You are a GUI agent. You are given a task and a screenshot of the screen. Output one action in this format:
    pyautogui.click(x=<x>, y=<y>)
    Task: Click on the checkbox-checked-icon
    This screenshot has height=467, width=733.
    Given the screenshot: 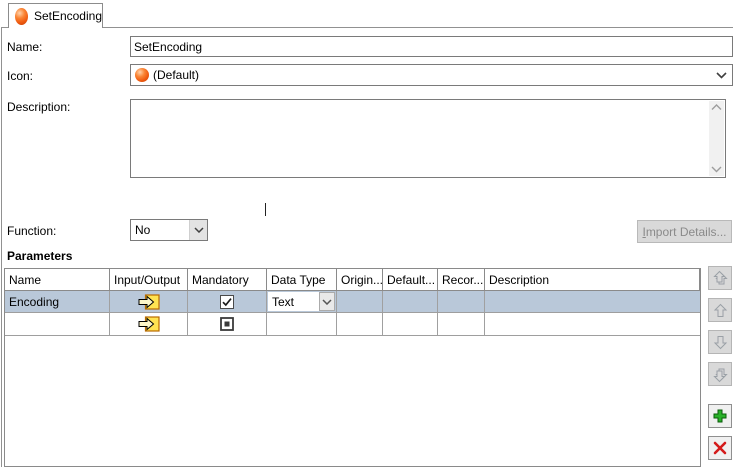 What is the action you would take?
    pyautogui.click(x=227, y=301)
    